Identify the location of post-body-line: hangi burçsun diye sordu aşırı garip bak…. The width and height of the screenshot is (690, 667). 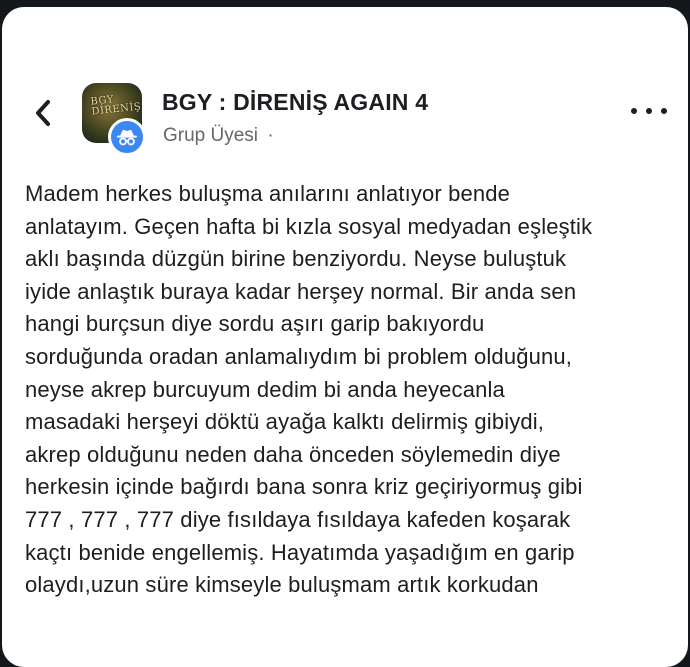
(255, 324).